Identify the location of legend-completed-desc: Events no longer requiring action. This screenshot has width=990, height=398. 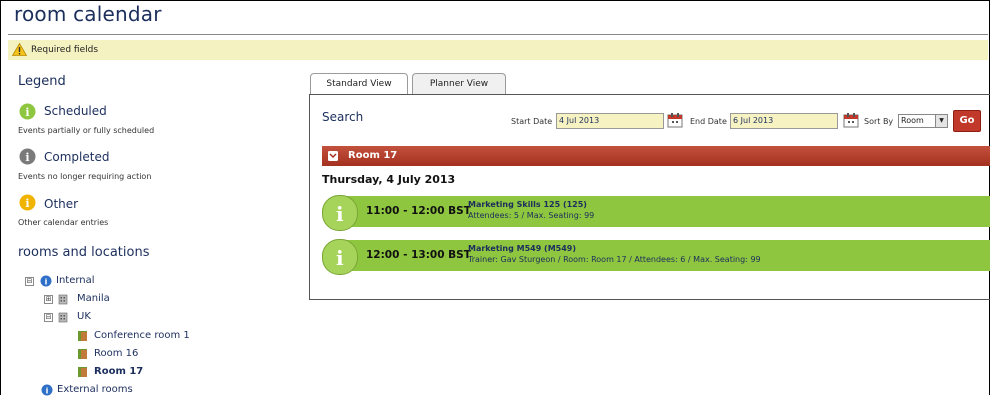
(85, 176).